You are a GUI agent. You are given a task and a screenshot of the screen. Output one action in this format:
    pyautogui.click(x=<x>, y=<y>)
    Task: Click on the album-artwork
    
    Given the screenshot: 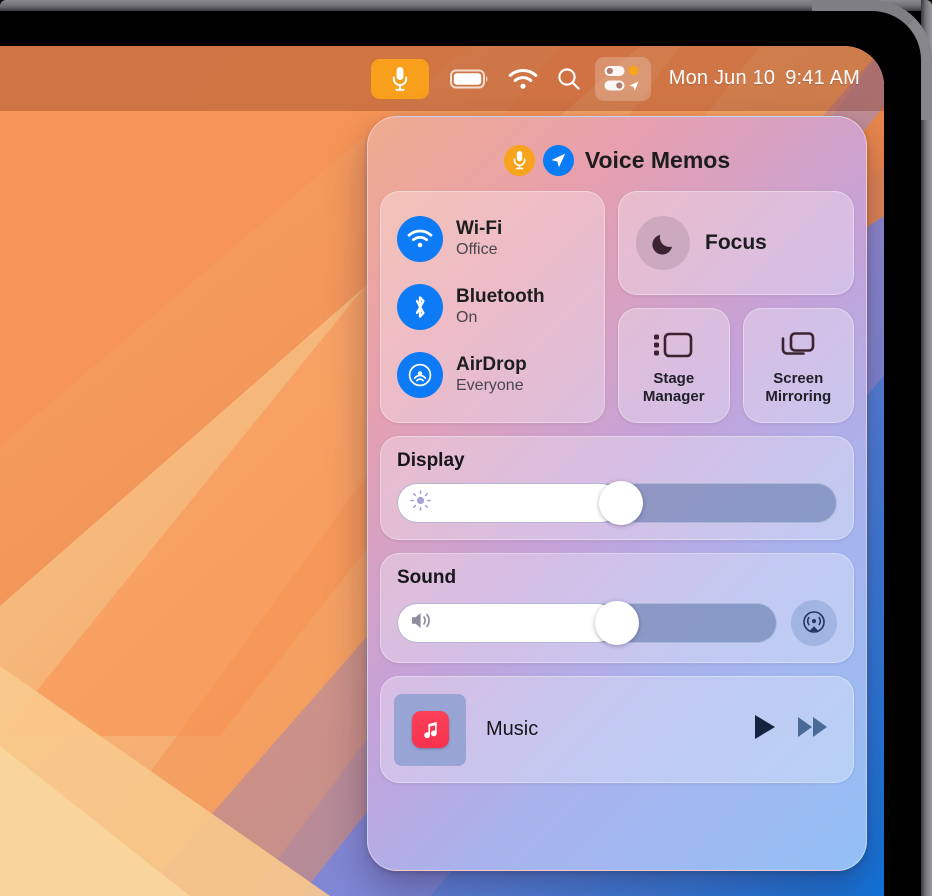 What is the action you would take?
    pyautogui.click(x=430, y=729)
    